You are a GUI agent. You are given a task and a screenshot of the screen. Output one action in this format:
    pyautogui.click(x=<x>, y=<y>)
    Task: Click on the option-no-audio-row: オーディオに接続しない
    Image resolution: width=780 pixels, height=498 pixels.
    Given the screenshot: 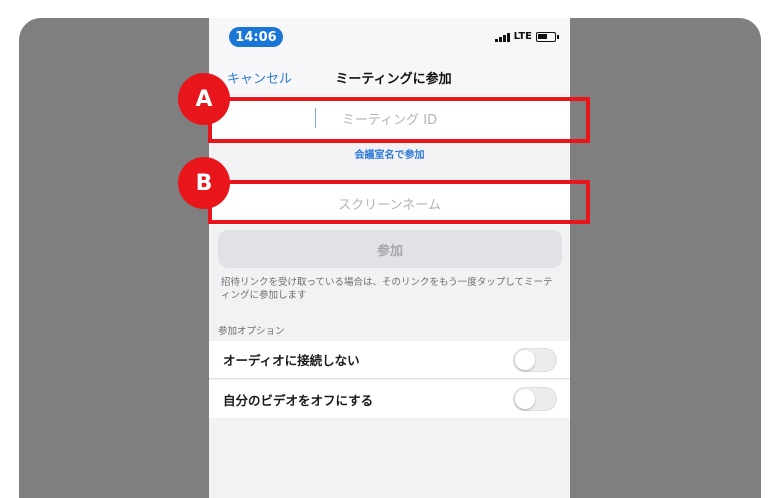 What is the action you would take?
    pyautogui.click(x=389, y=360)
    